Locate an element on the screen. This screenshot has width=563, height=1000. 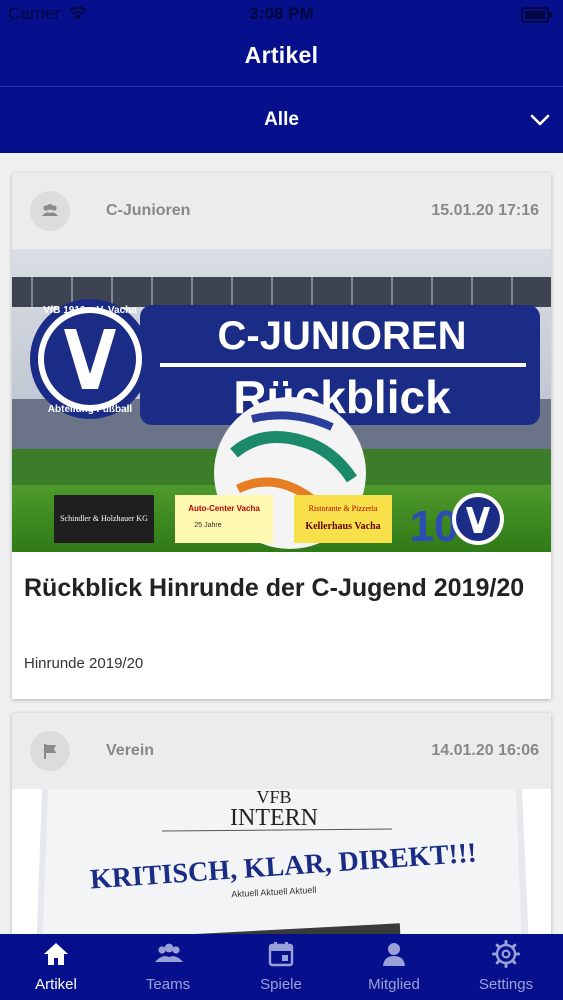
article-date: 15.01.20 17:16 is located at coordinates (485, 210).